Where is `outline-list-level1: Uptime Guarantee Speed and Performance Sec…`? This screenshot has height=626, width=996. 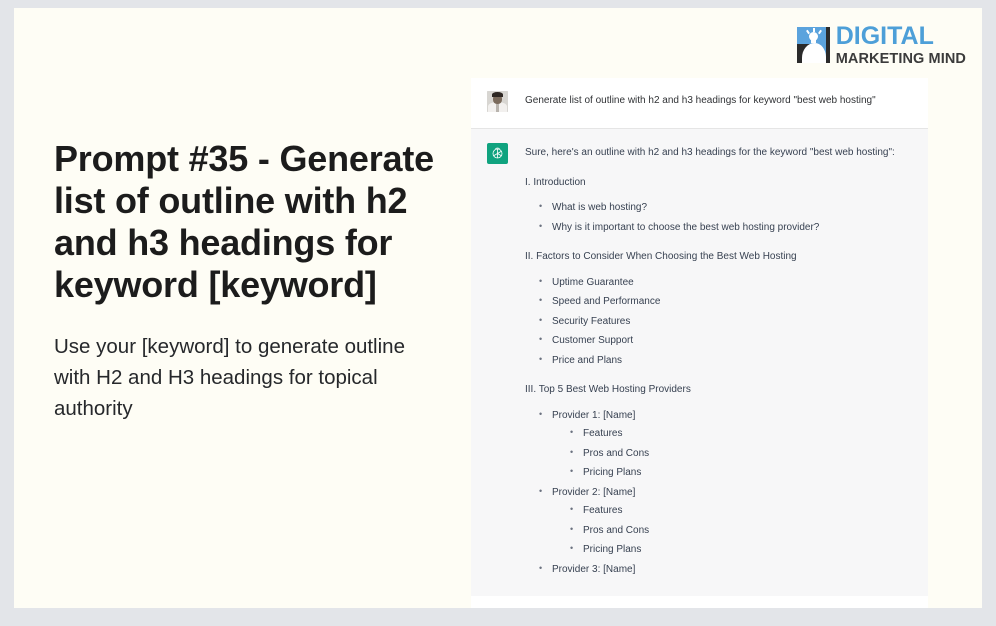
outline-list-level1: Uptime Guarantee Speed and Performance Sec… is located at coordinates (725, 322).